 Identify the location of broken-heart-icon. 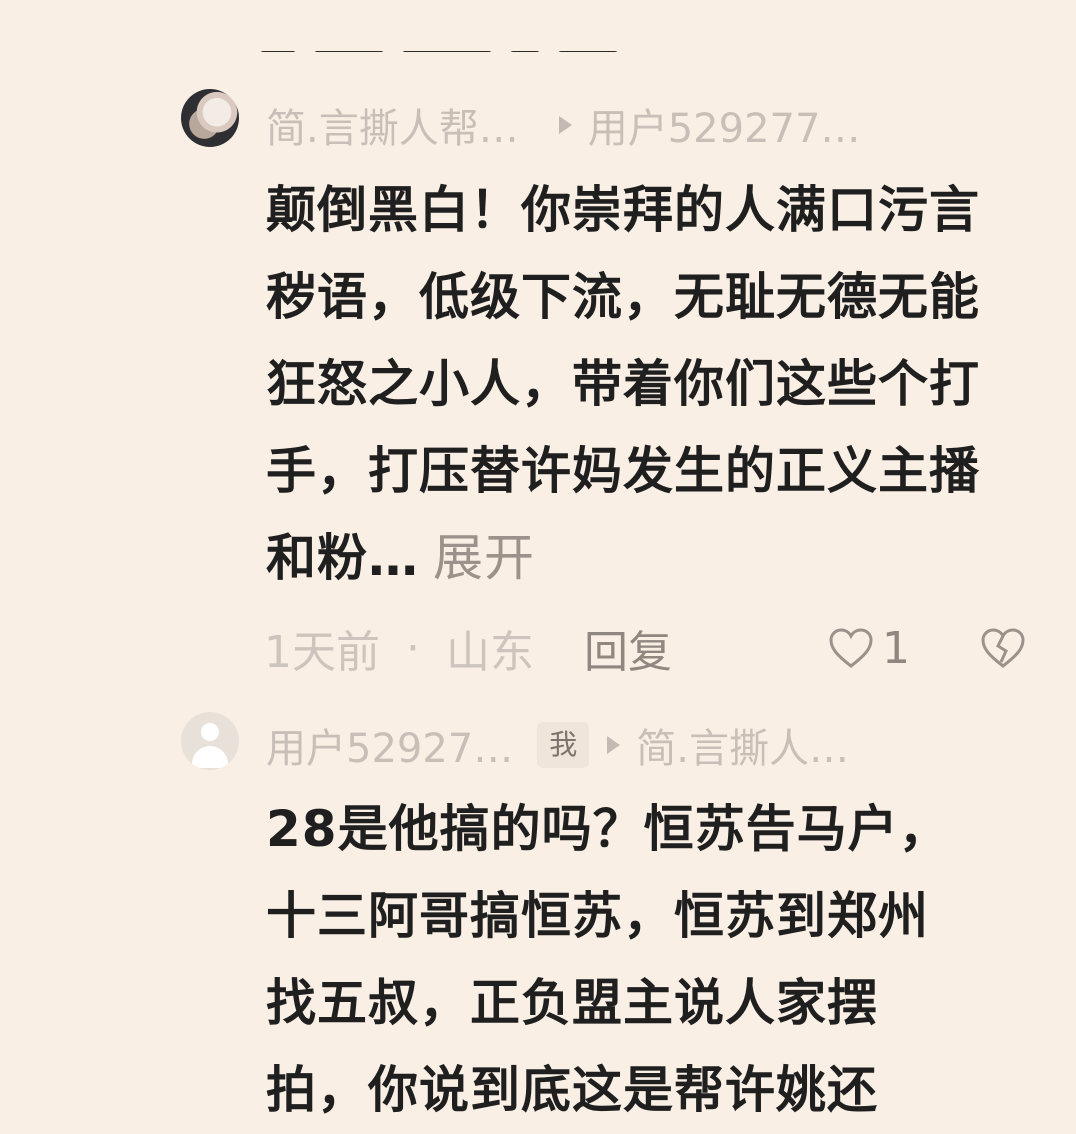
(1003, 648).